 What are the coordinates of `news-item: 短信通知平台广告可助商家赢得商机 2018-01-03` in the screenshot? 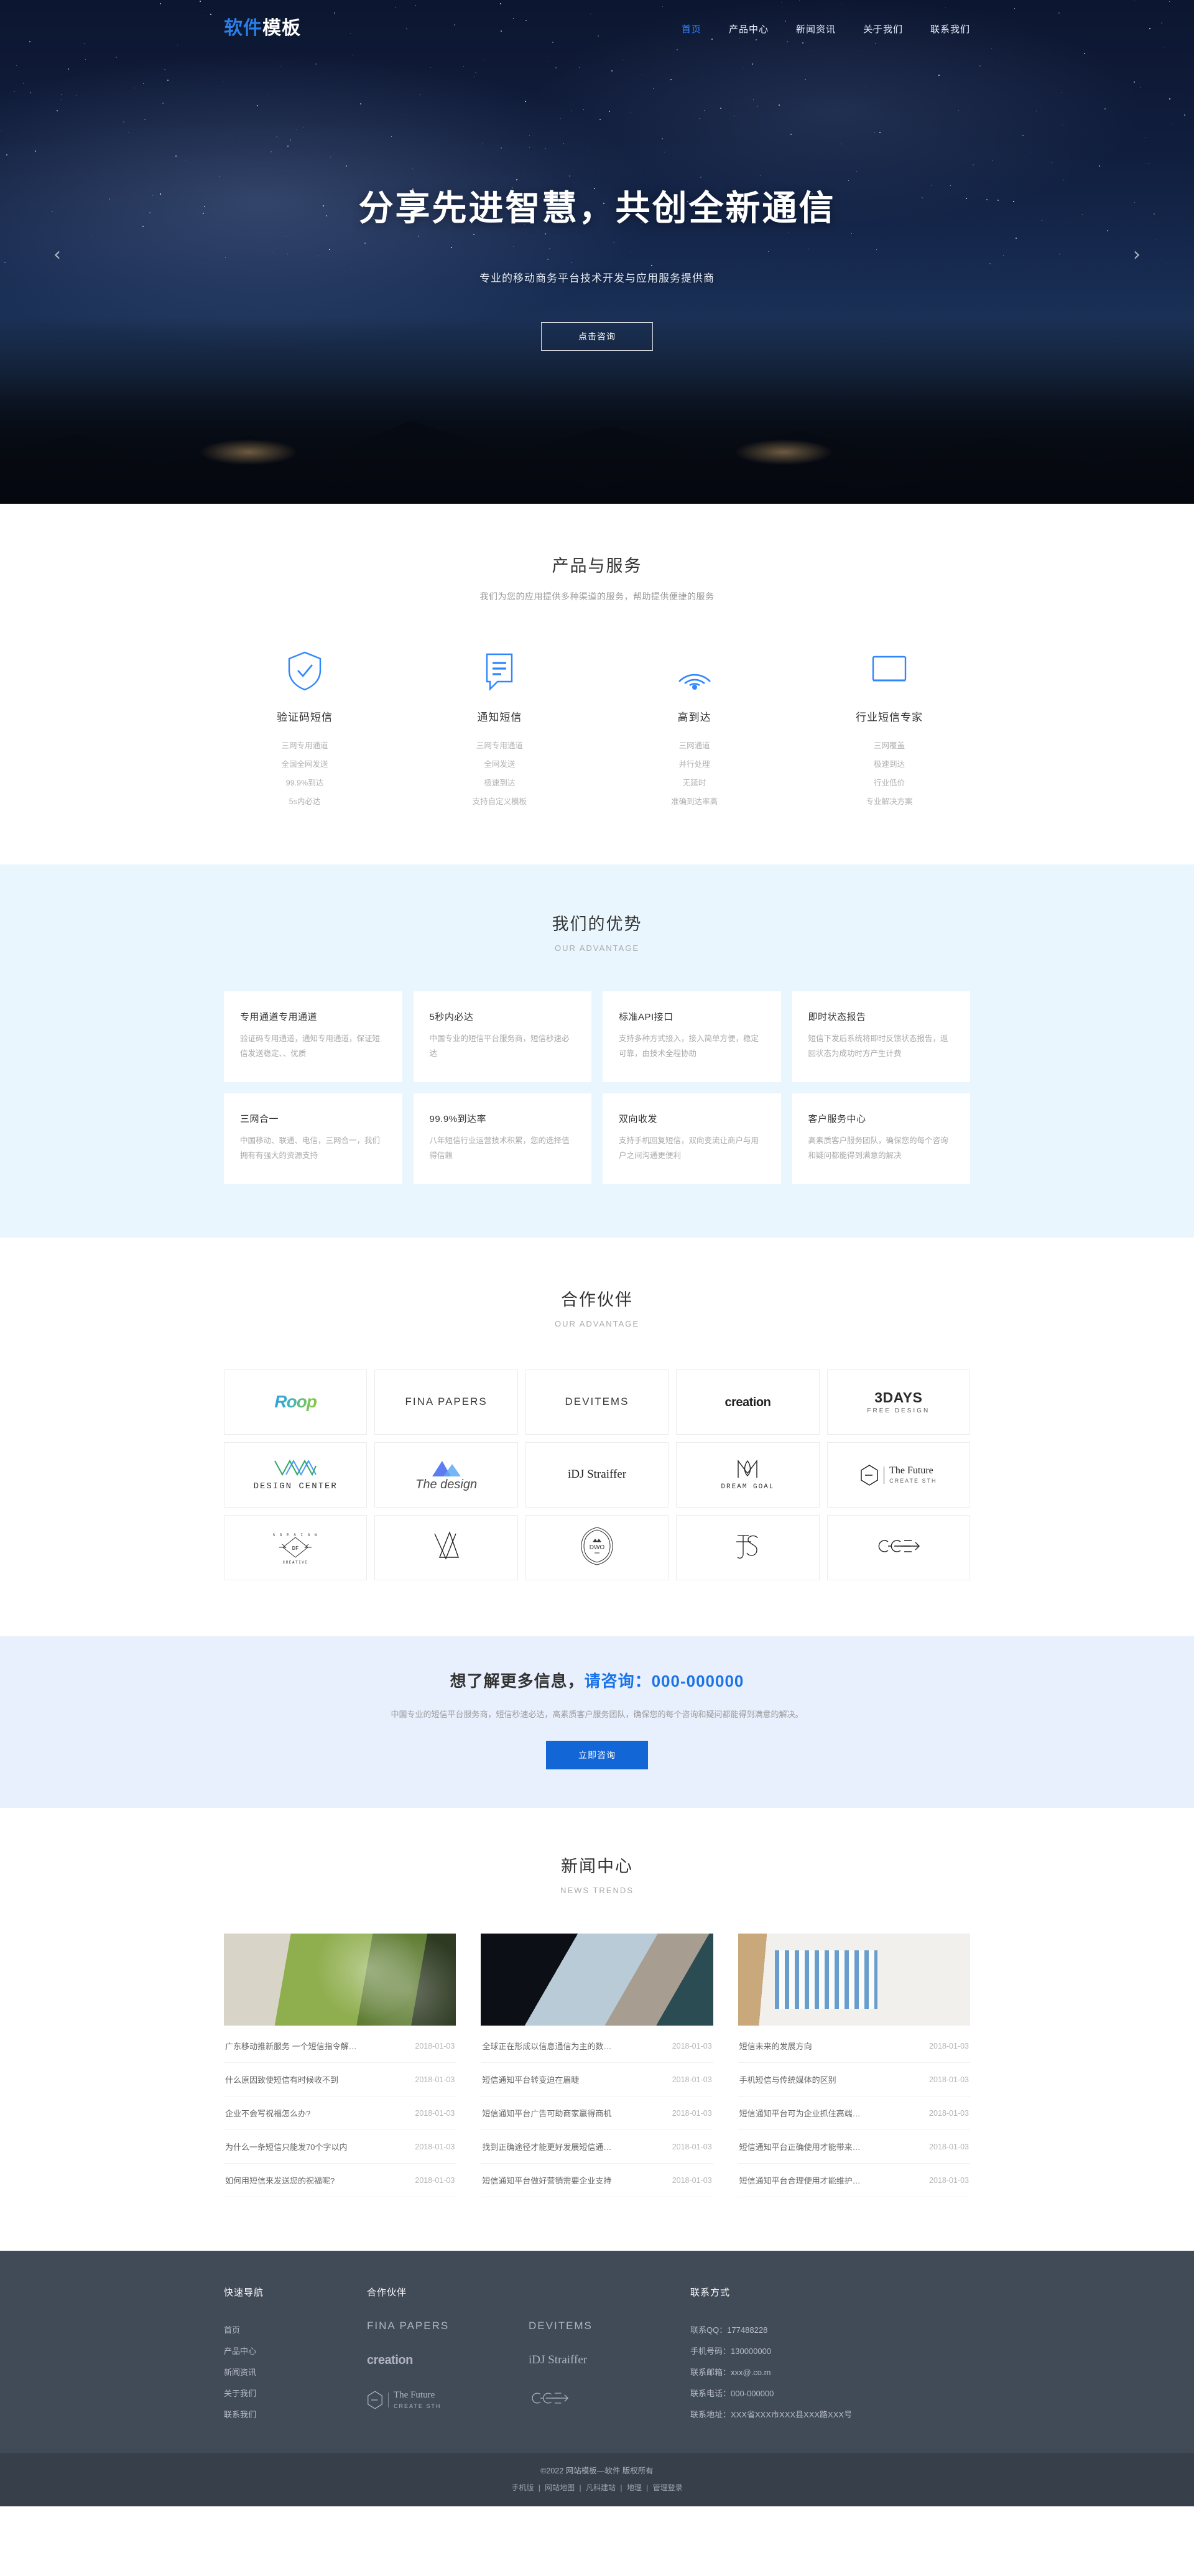 It's located at (597, 2113).